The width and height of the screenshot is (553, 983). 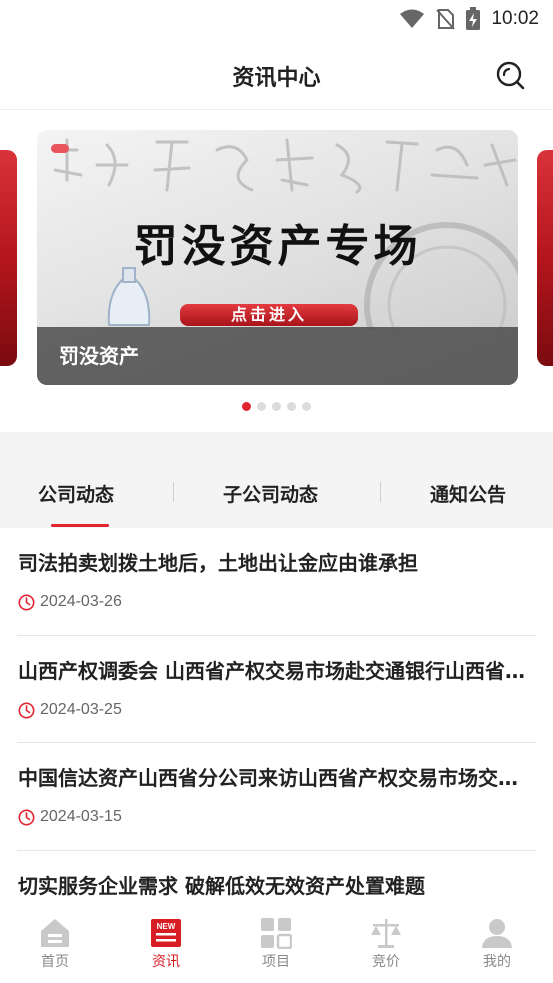 I want to click on news-date: 2024-03-25, so click(x=81, y=709).